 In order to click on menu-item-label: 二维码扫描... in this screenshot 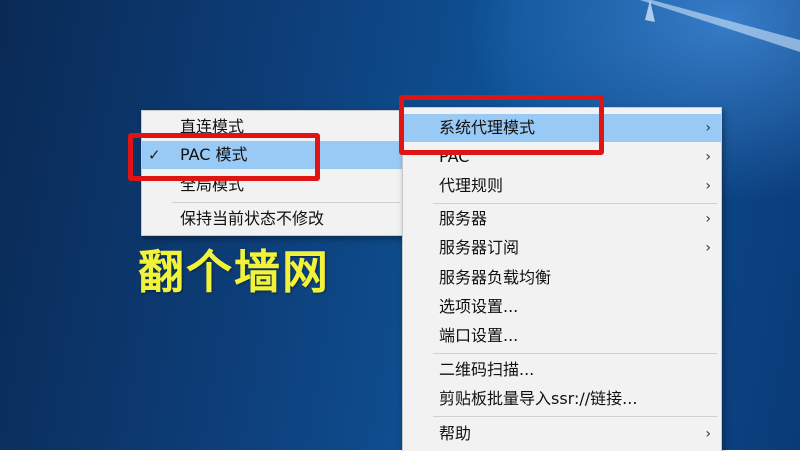, I will do `click(487, 369)`.